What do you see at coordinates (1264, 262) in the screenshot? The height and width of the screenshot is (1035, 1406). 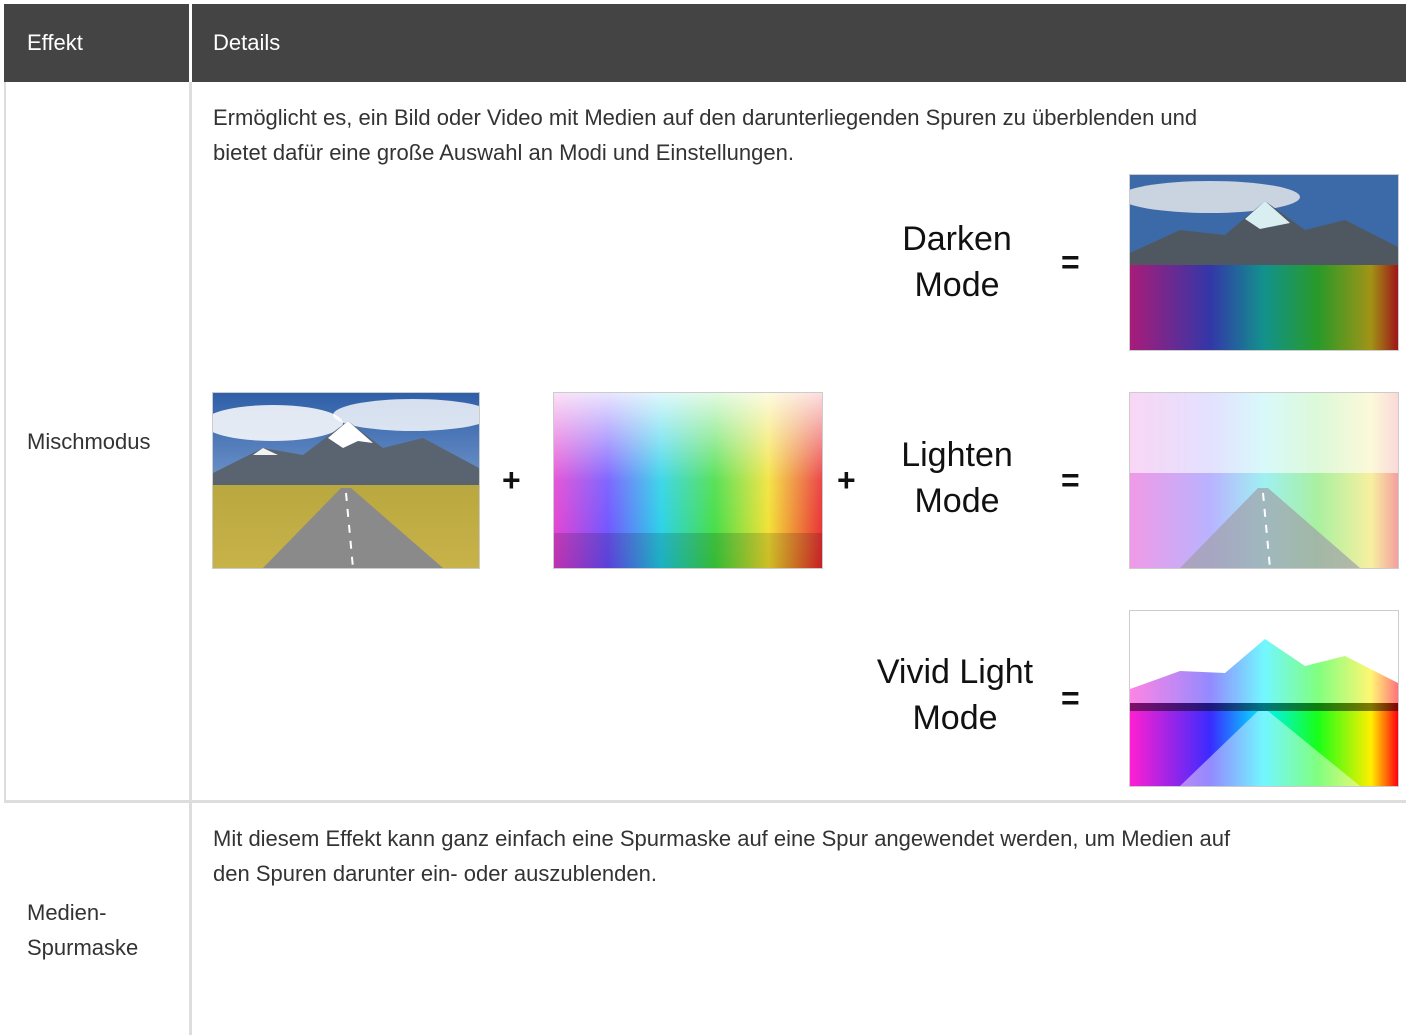 I see `darken-result-image` at bounding box center [1264, 262].